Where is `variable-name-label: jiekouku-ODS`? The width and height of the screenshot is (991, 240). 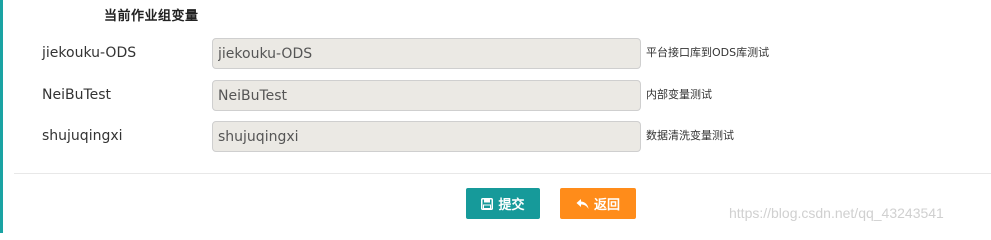 variable-name-label: jiekouku-ODS is located at coordinates (89, 53).